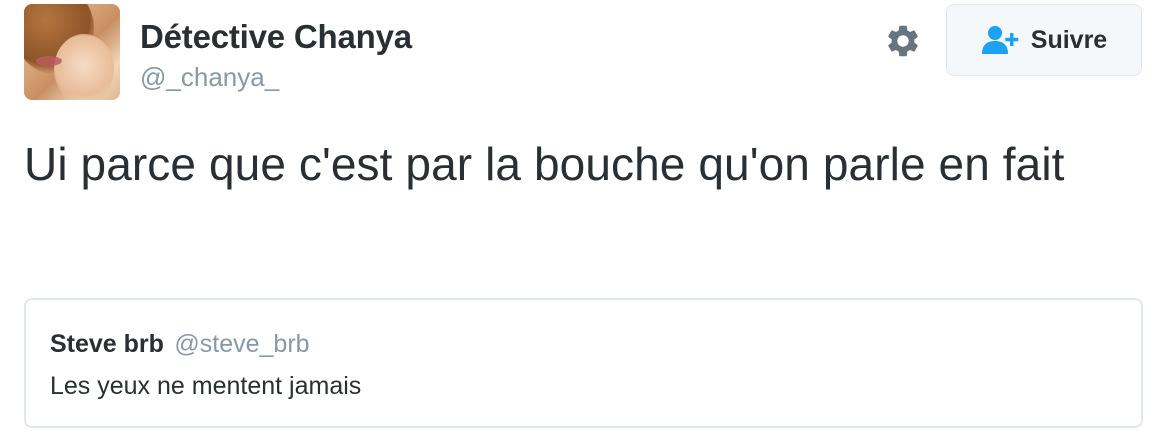 Image resolution: width=1174 pixels, height=438 pixels. What do you see at coordinates (209, 77) in the screenshot?
I see `author-handle: @_chanya_` at bounding box center [209, 77].